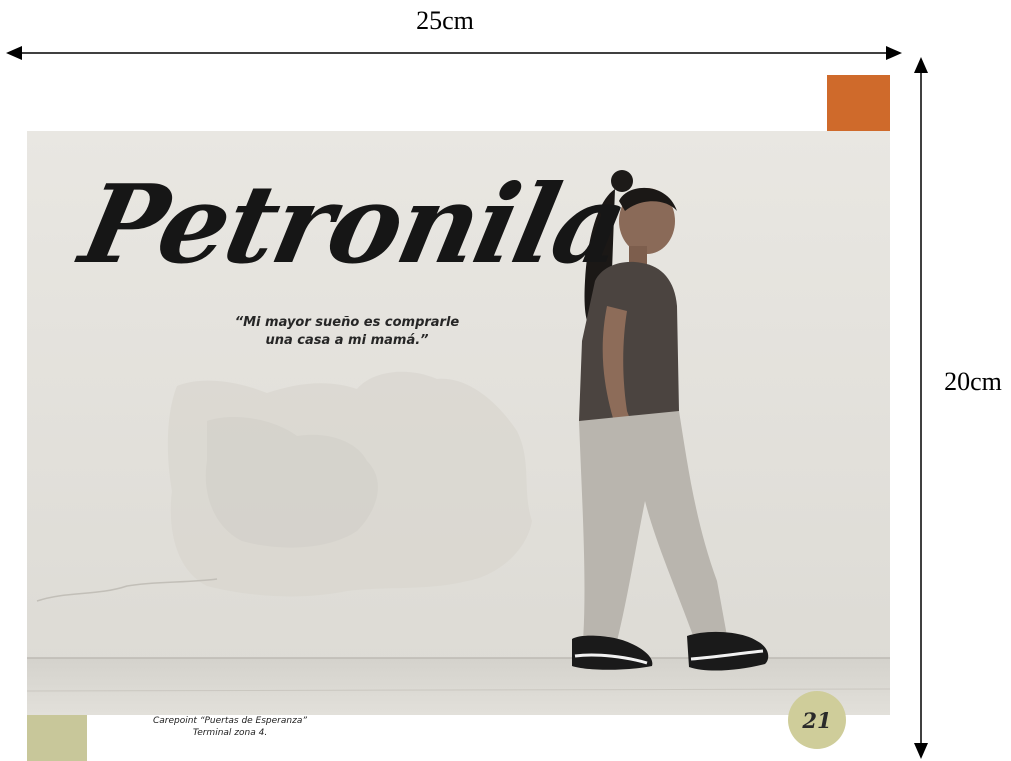 The image size is (1011, 761). I want to click on caption-line: Carepoint “Puertas de Esperanza”, so click(230, 721).